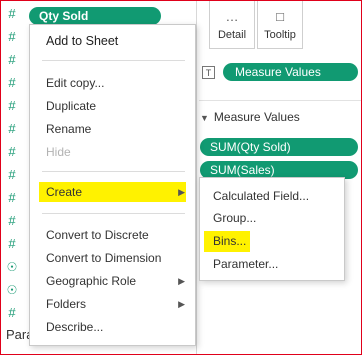 This screenshot has height=355, width=362. Describe the element at coordinates (95, 16) in the screenshot. I see `qty-sold-pill: Qty Sold` at that location.